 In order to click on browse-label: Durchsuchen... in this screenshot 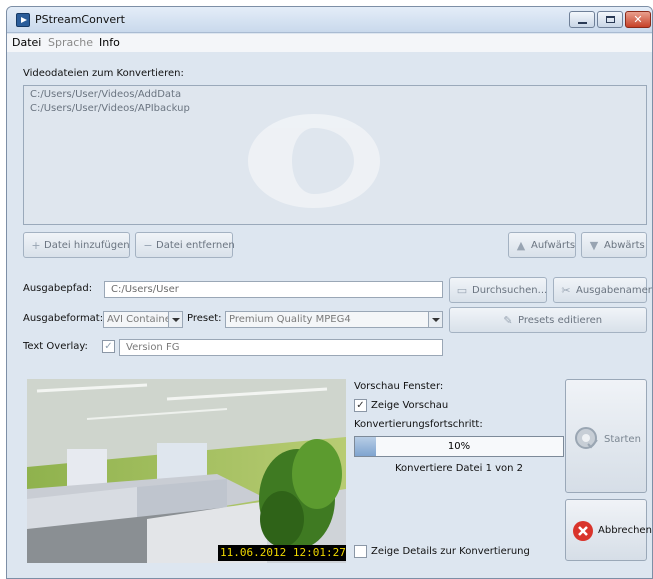, I will do `click(510, 290)`.